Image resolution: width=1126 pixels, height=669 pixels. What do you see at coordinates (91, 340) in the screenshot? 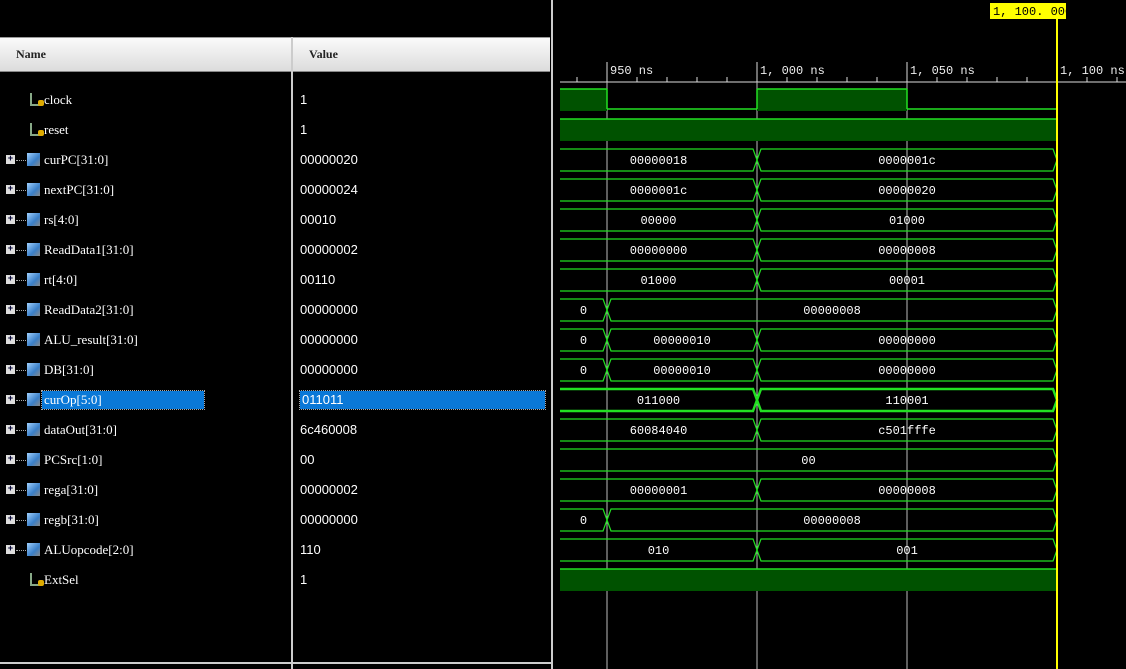
I see `signal-name: ALU_result[31:0]` at bounding box center [91, 340].